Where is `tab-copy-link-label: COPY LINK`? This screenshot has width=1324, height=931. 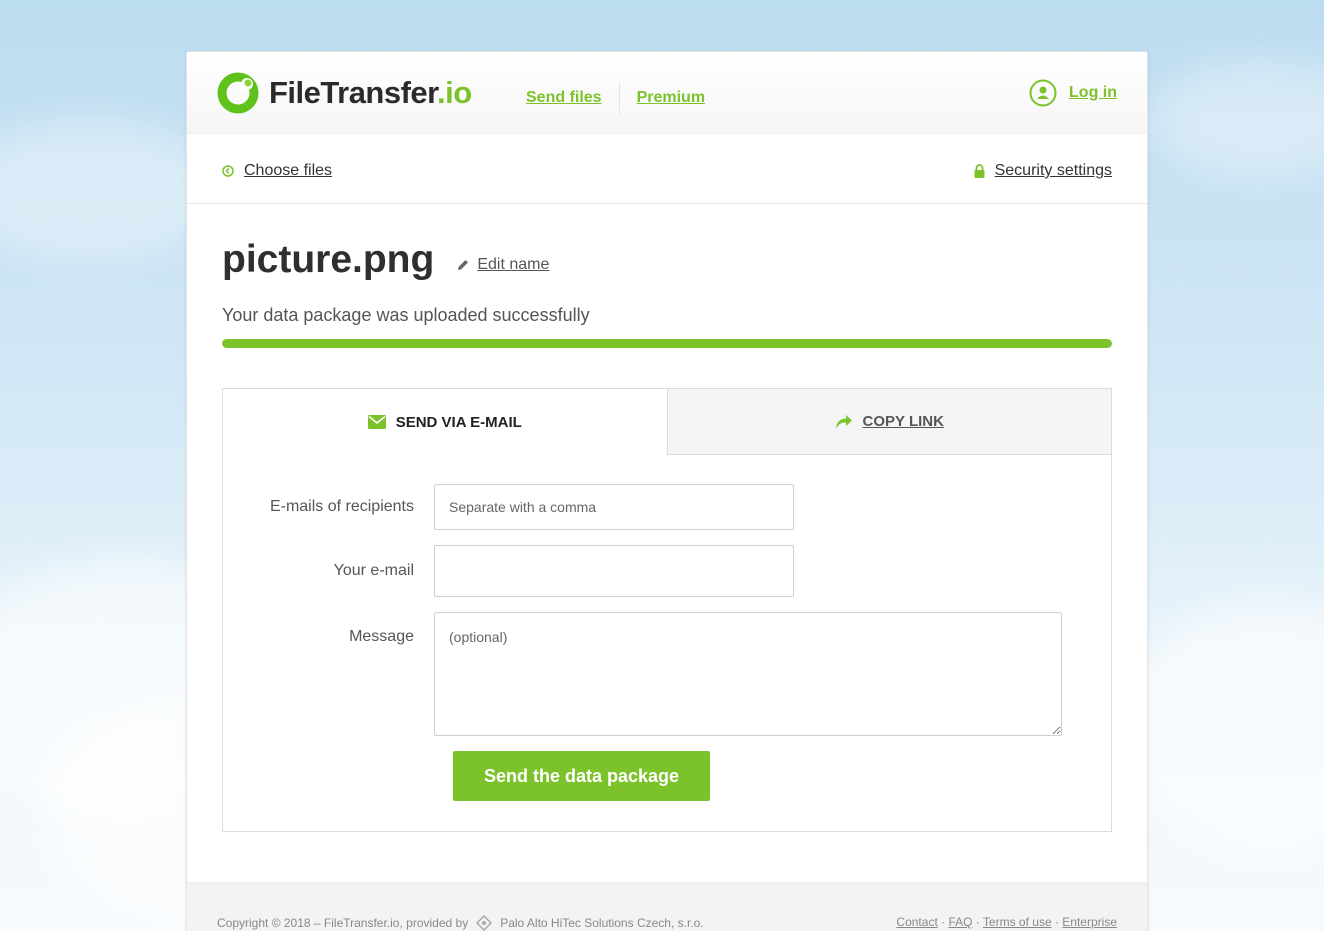
tab-copy-link-label: COPY LINK is located at coordinates (903, 421).